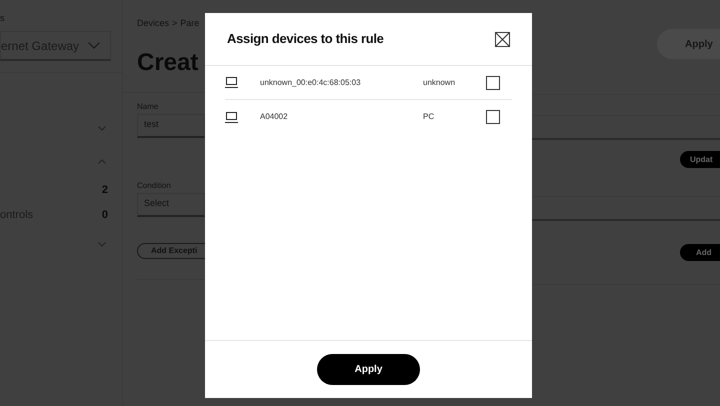 The width and height of the screenshot is (720, 406). I want to click on device-type: unknown, so click(439, 82).